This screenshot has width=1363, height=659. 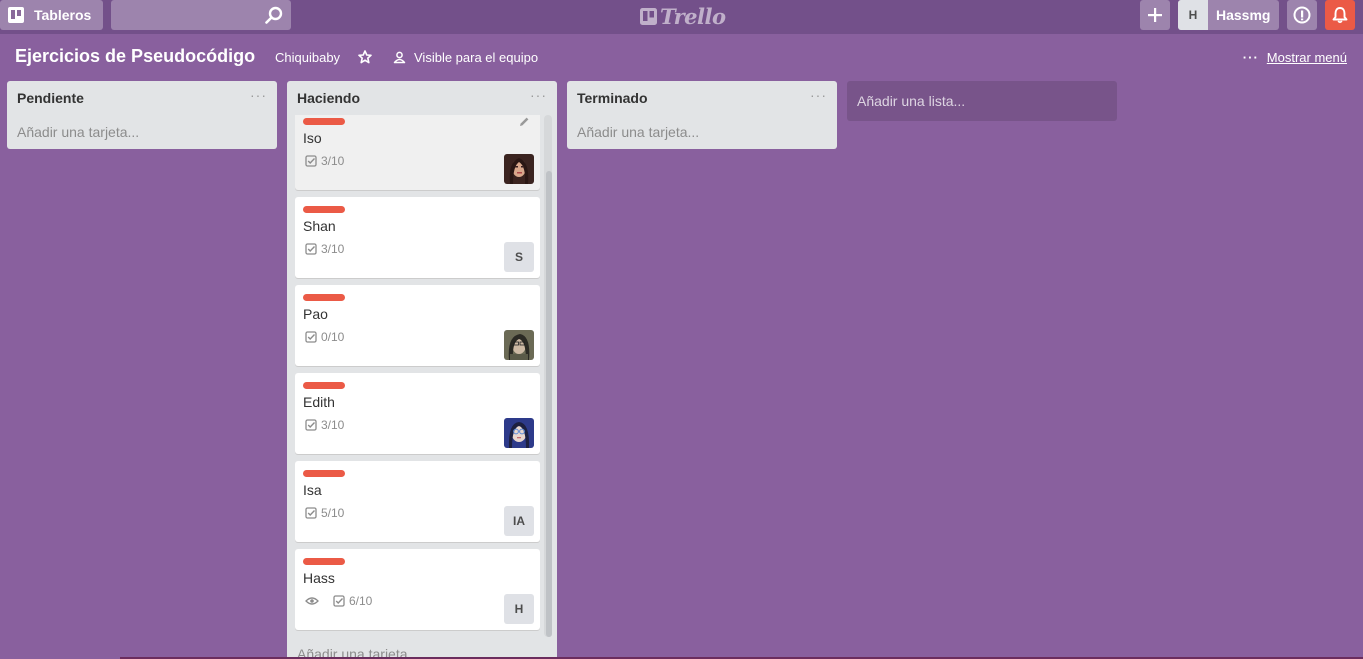 What do you see at coordinates (312, 138) in the screenshot?
I see `card-title: Iso` at bounding box center [312, 138].